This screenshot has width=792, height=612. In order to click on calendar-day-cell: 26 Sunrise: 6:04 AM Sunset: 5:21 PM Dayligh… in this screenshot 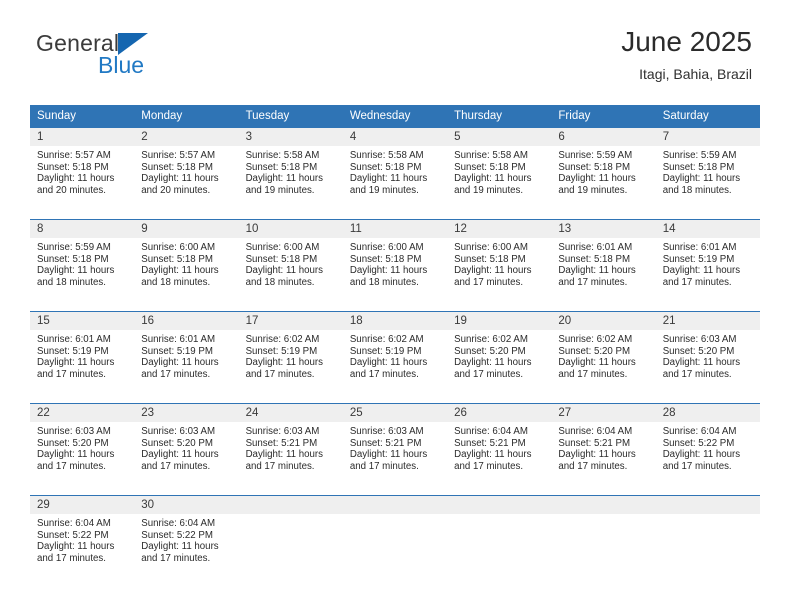, I will do `click(499, 449)`.